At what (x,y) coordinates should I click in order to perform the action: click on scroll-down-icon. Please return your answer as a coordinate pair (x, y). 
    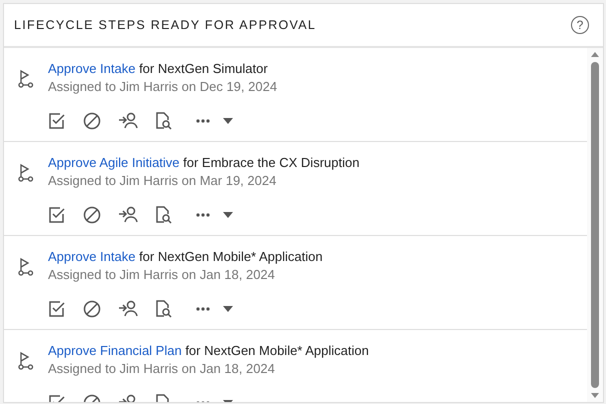
    Looking at the image, I should click on (595, 396).